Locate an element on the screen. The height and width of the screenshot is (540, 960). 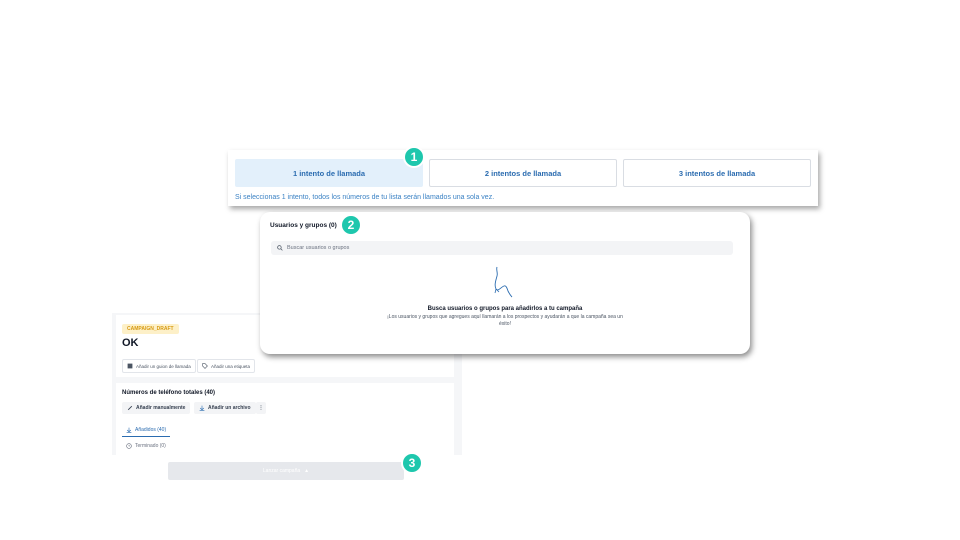
add-manual-label: Añadir manualmente is located at coordinates (161, 408).